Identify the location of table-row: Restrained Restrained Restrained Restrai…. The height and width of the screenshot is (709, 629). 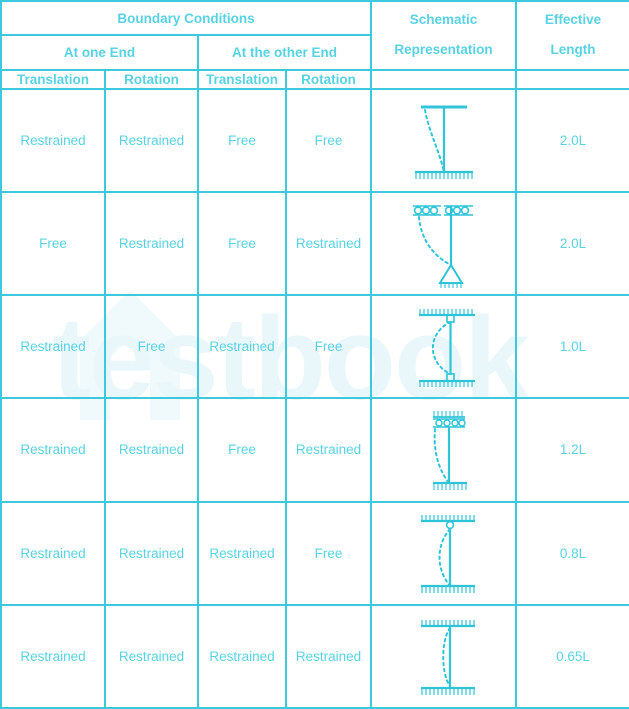
(314, 656).